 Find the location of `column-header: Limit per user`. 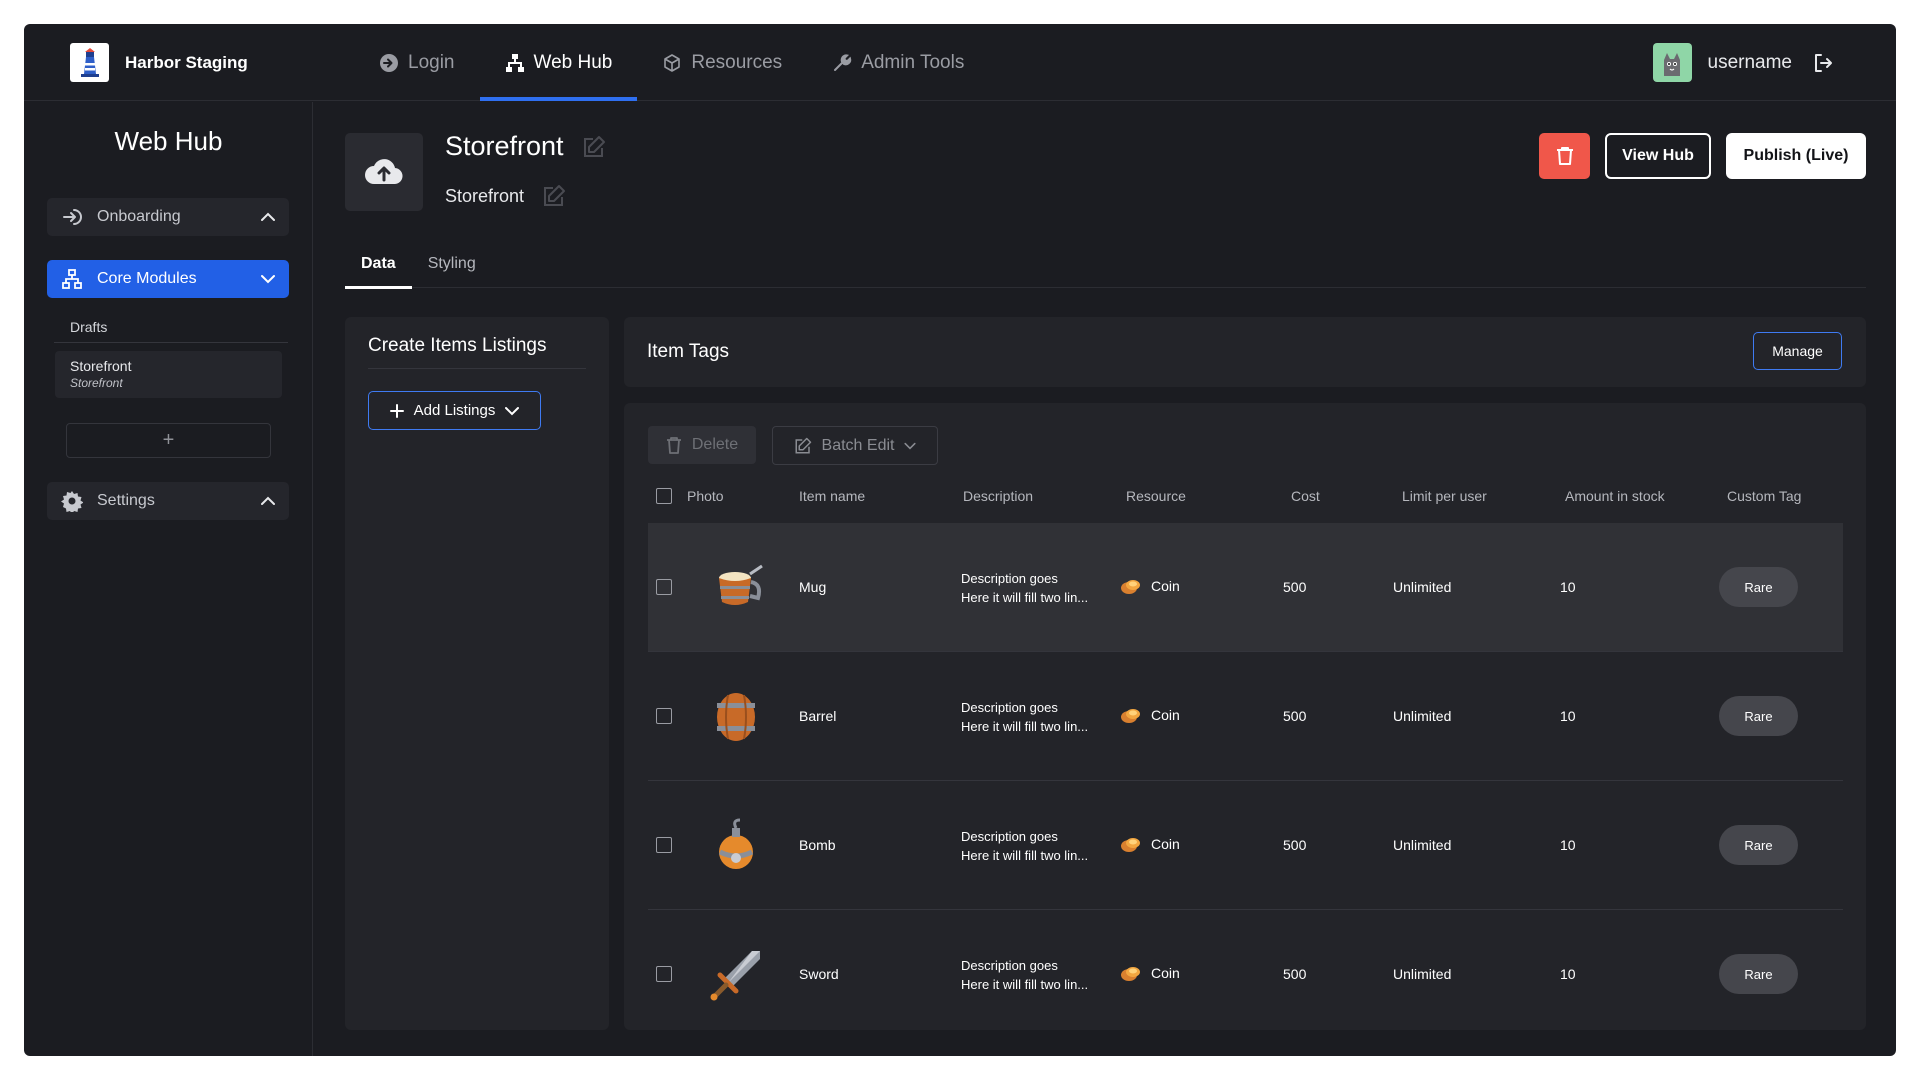

column-header: Limit per user is located at coordinates (1444, 496).